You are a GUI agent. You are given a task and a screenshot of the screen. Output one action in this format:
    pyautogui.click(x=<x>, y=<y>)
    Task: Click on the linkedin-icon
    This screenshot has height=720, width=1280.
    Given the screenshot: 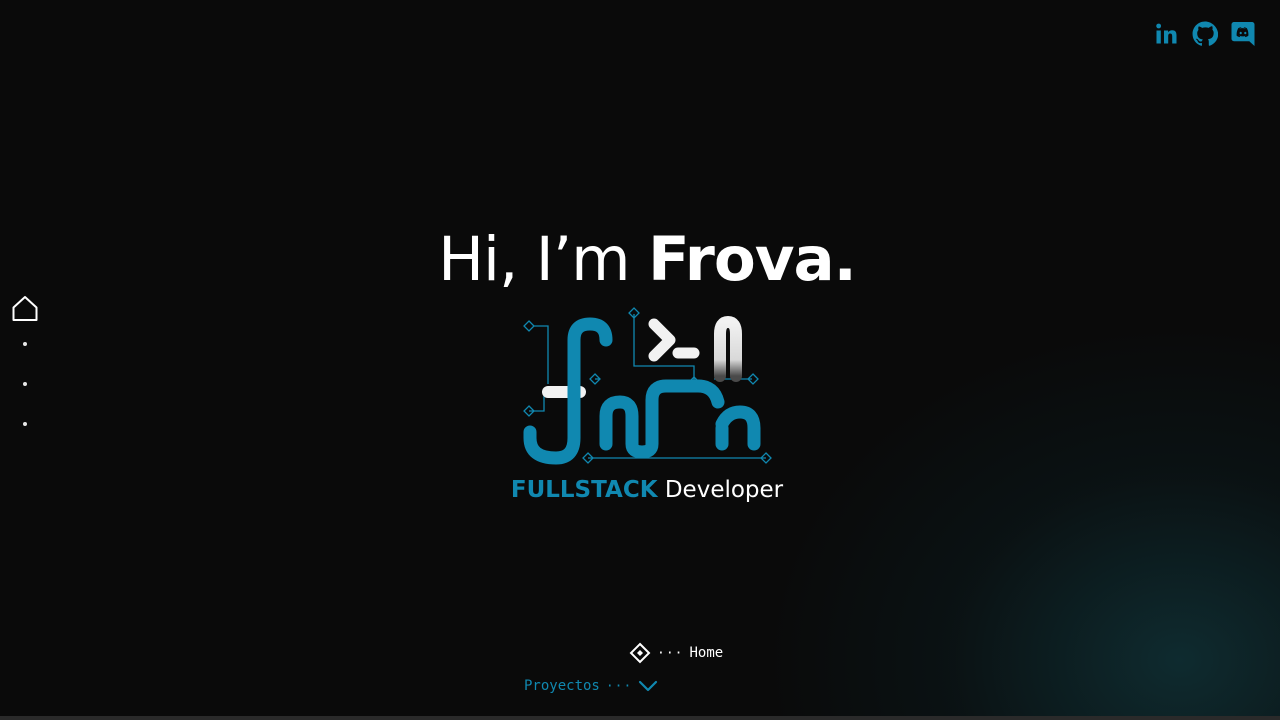 What is the action you would take?
    pyautogui.click(x=1166, y=33)
    